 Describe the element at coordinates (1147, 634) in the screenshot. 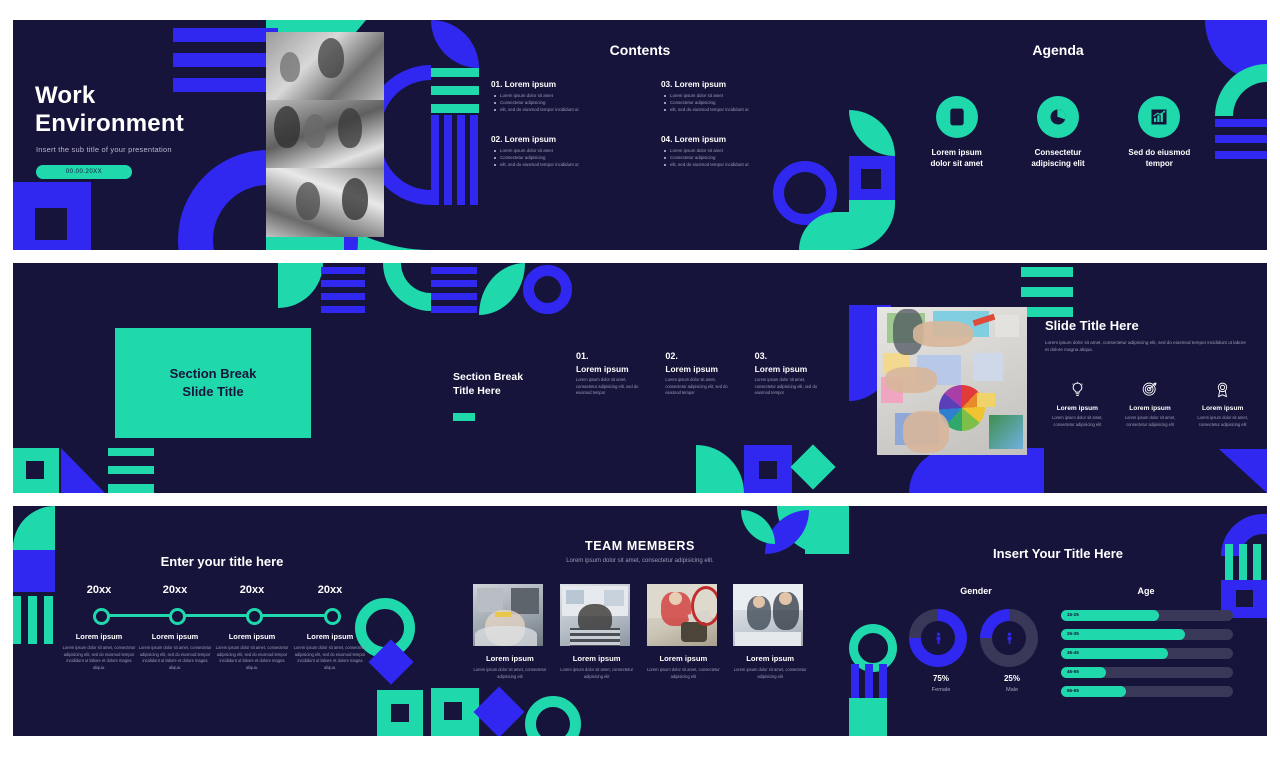

I see `age-bar-row: 26-35` at that location.